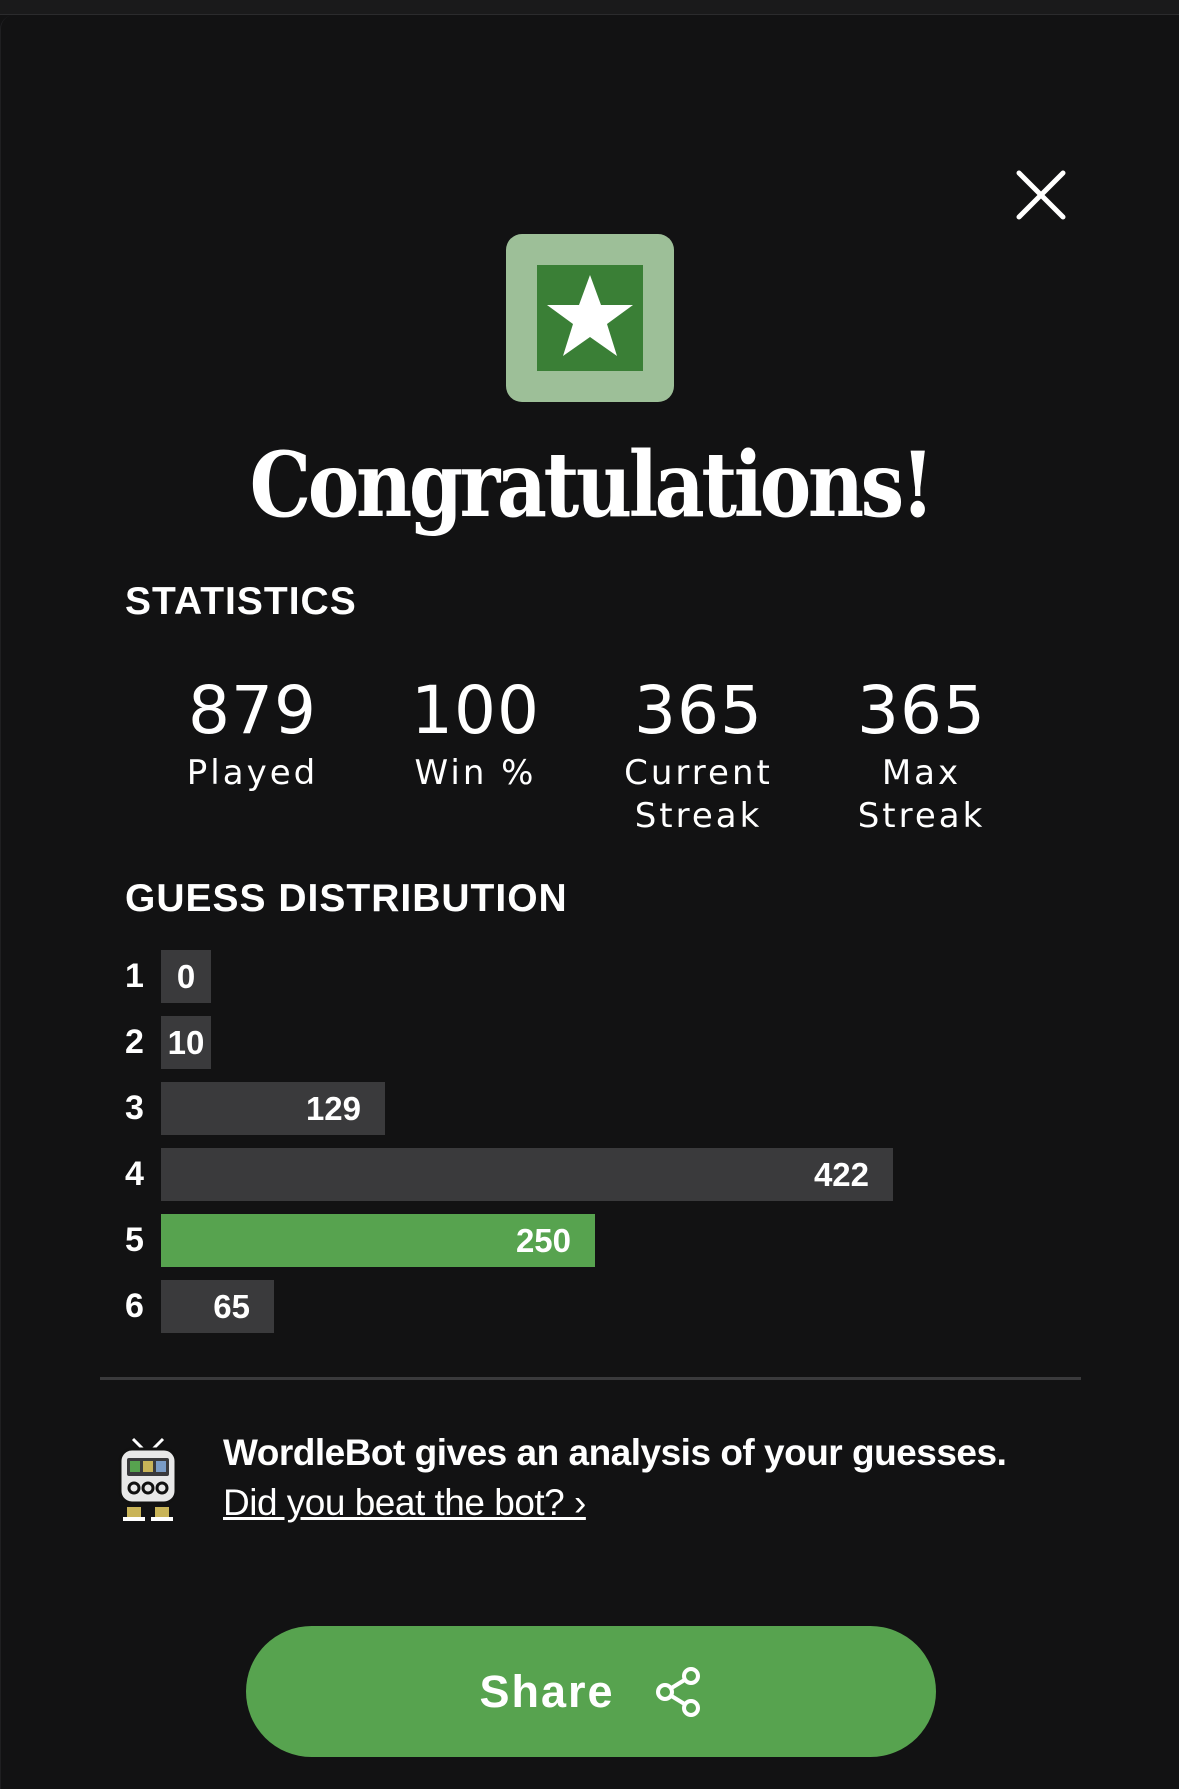  Describe the element at coordinates (148, 1479) in the screenshot. I see `robot-icon` at that location.